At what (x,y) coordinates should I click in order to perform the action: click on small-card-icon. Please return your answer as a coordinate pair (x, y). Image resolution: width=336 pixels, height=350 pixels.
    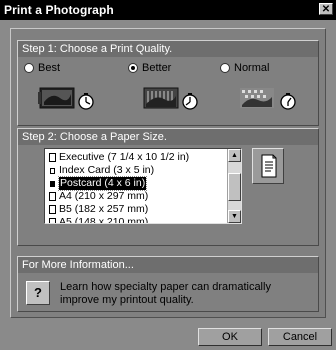
    Looking at the image, I should click on (52, 170).